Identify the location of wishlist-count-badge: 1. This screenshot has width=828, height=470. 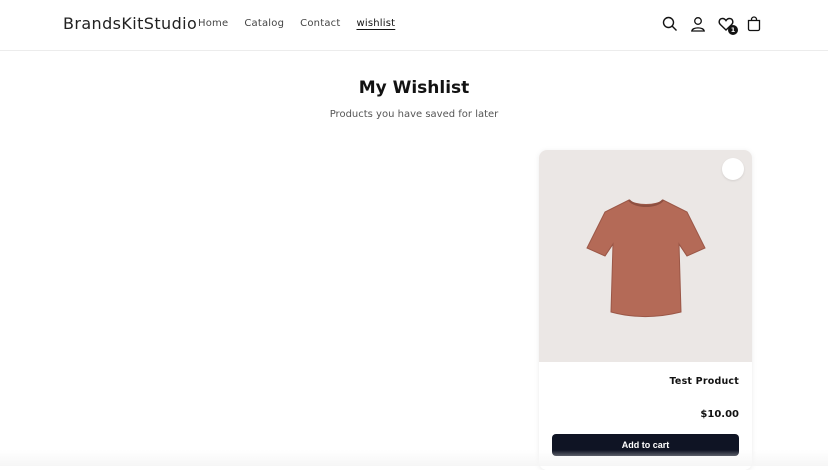
(733, 30).